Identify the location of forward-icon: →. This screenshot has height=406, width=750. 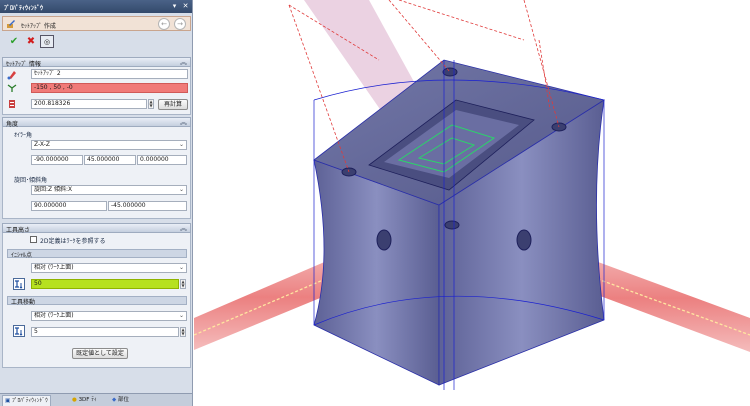
(180, 24).